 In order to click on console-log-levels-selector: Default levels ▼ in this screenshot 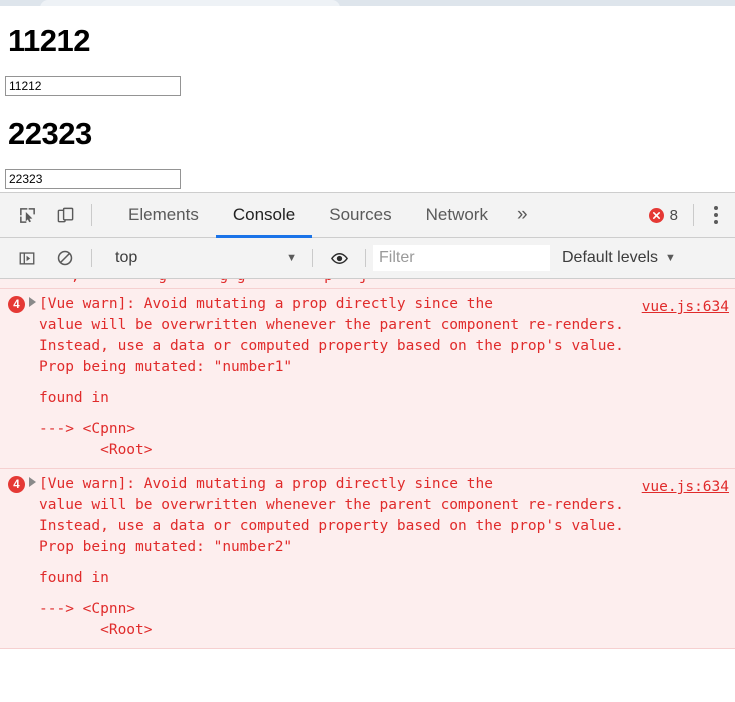, I will do `click(619, 258)`.